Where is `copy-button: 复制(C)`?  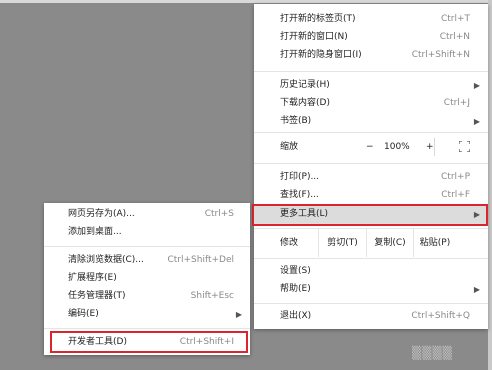
copy-button: 复制(C) is located at coordinates (389, 243).